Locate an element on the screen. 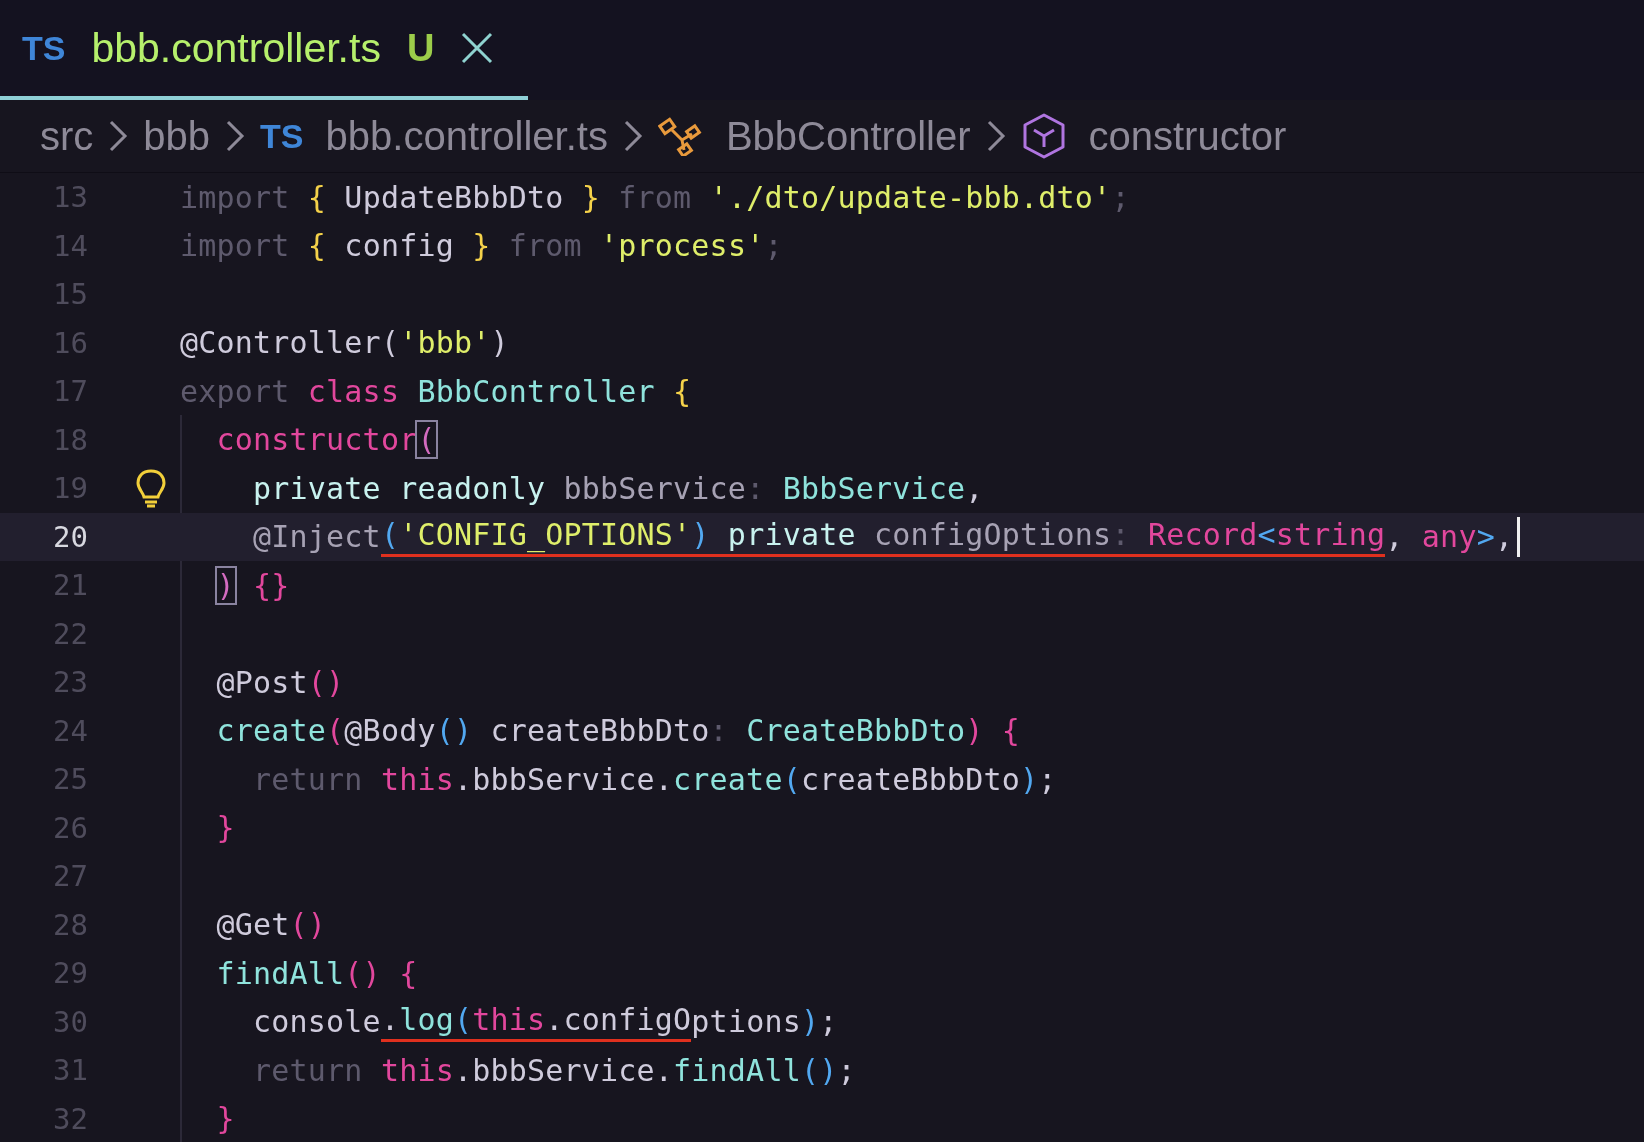  line-number: 15 is located at coordinates (70, 294).